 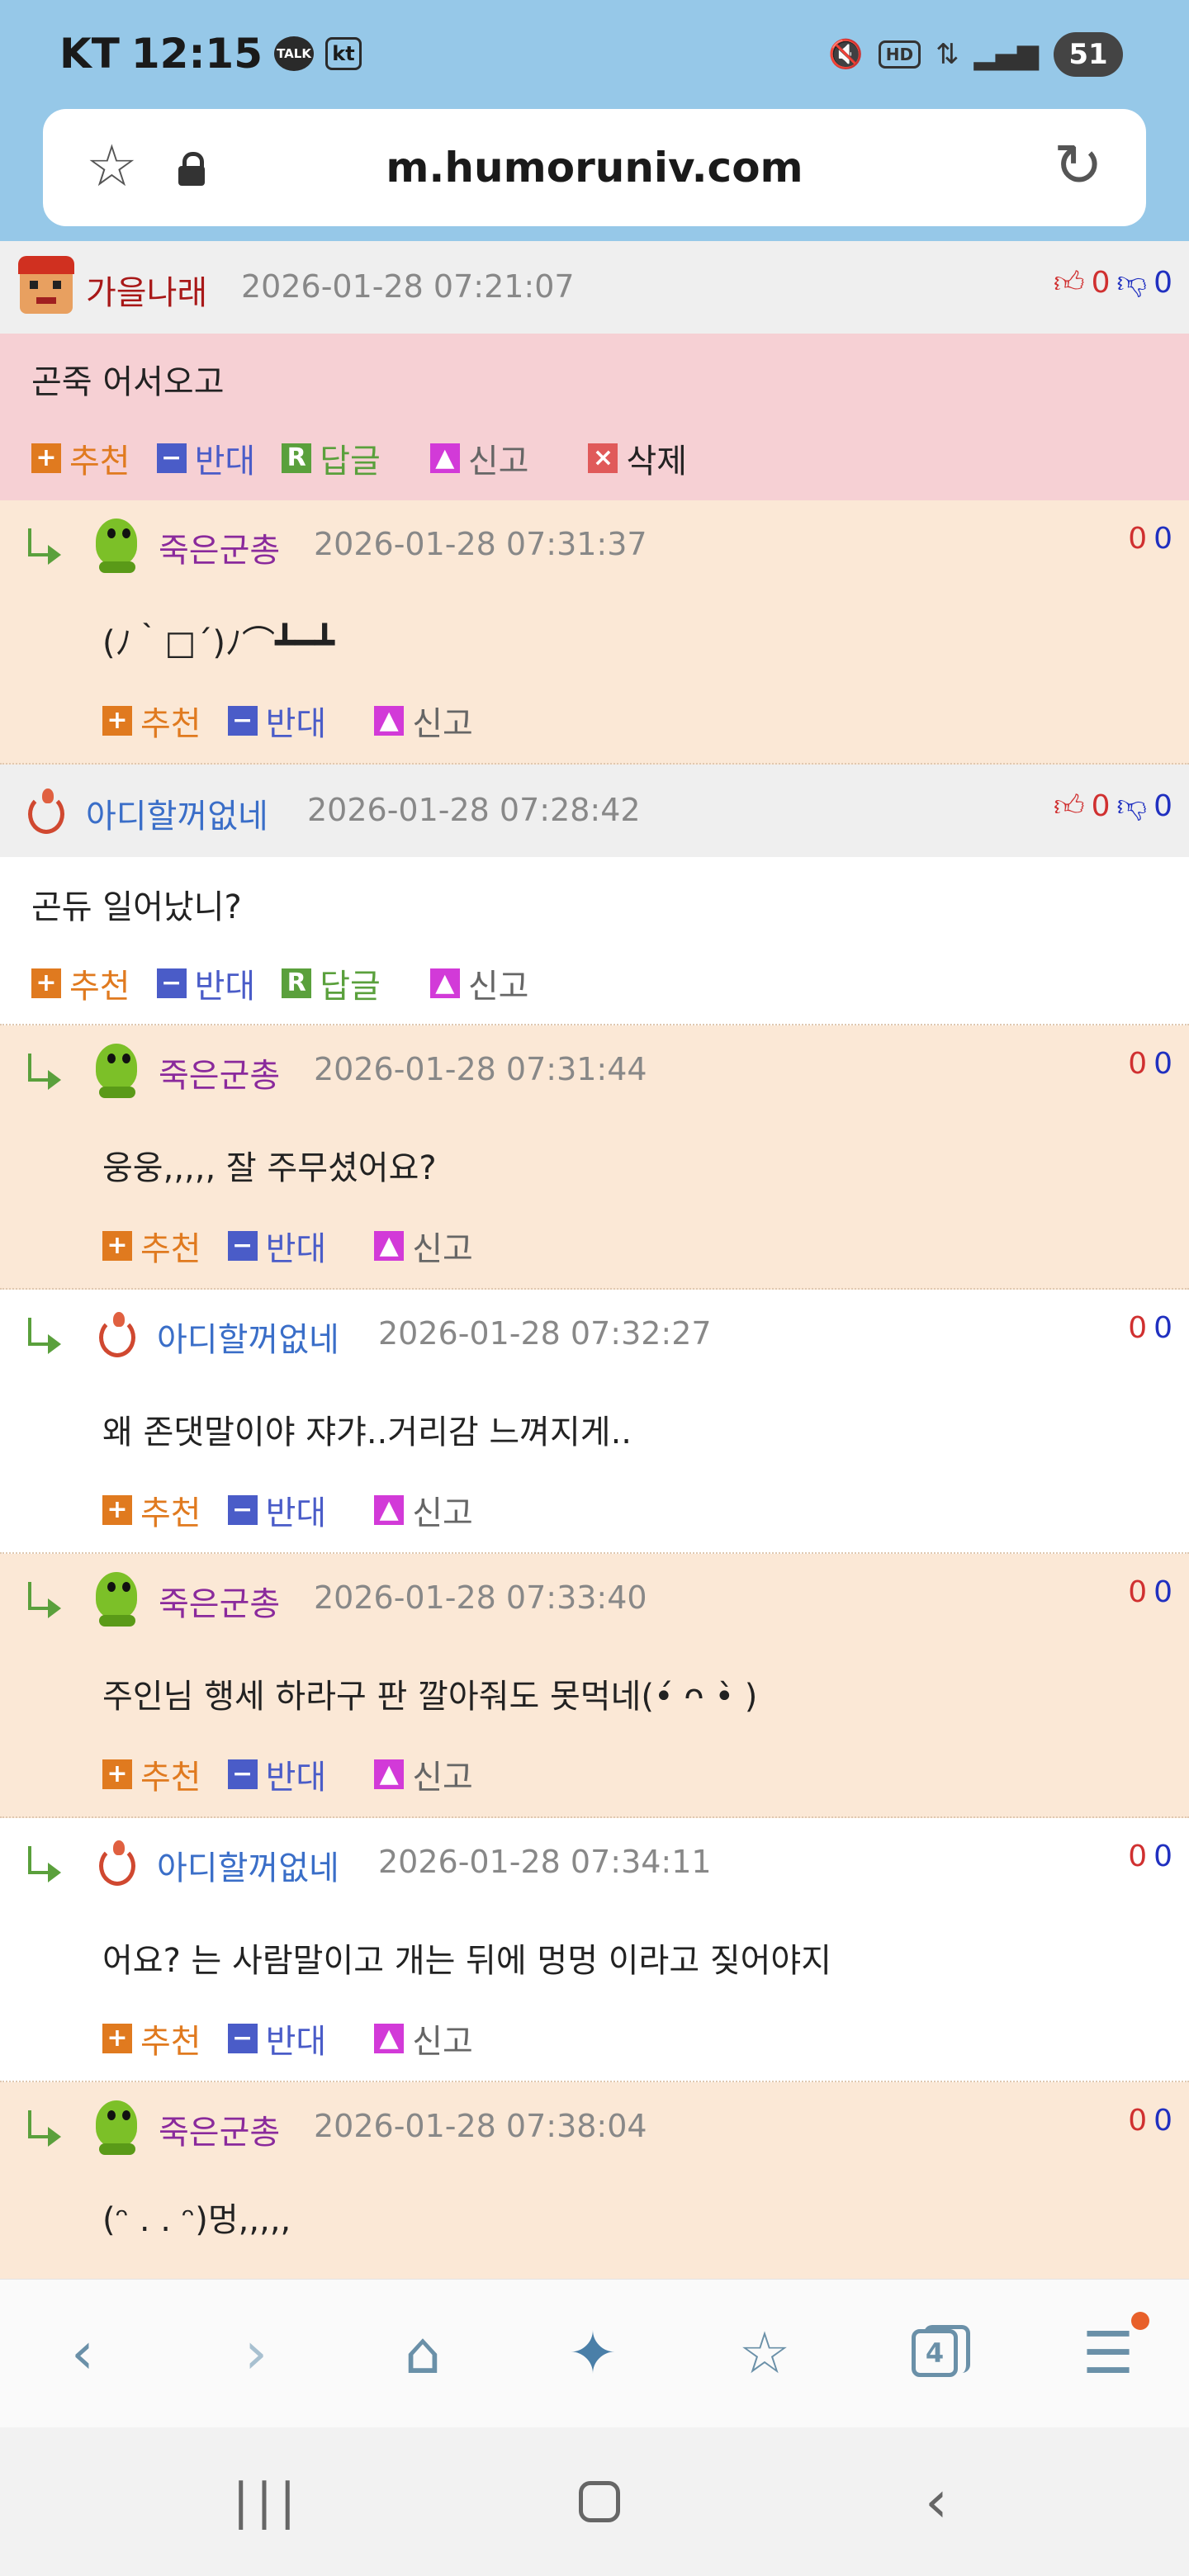 I want to click on reply-text: 어요? 는 사람말이고 개는 뒤에 멍멍 이라고 짖어야지, so click(x=467, y=1961).